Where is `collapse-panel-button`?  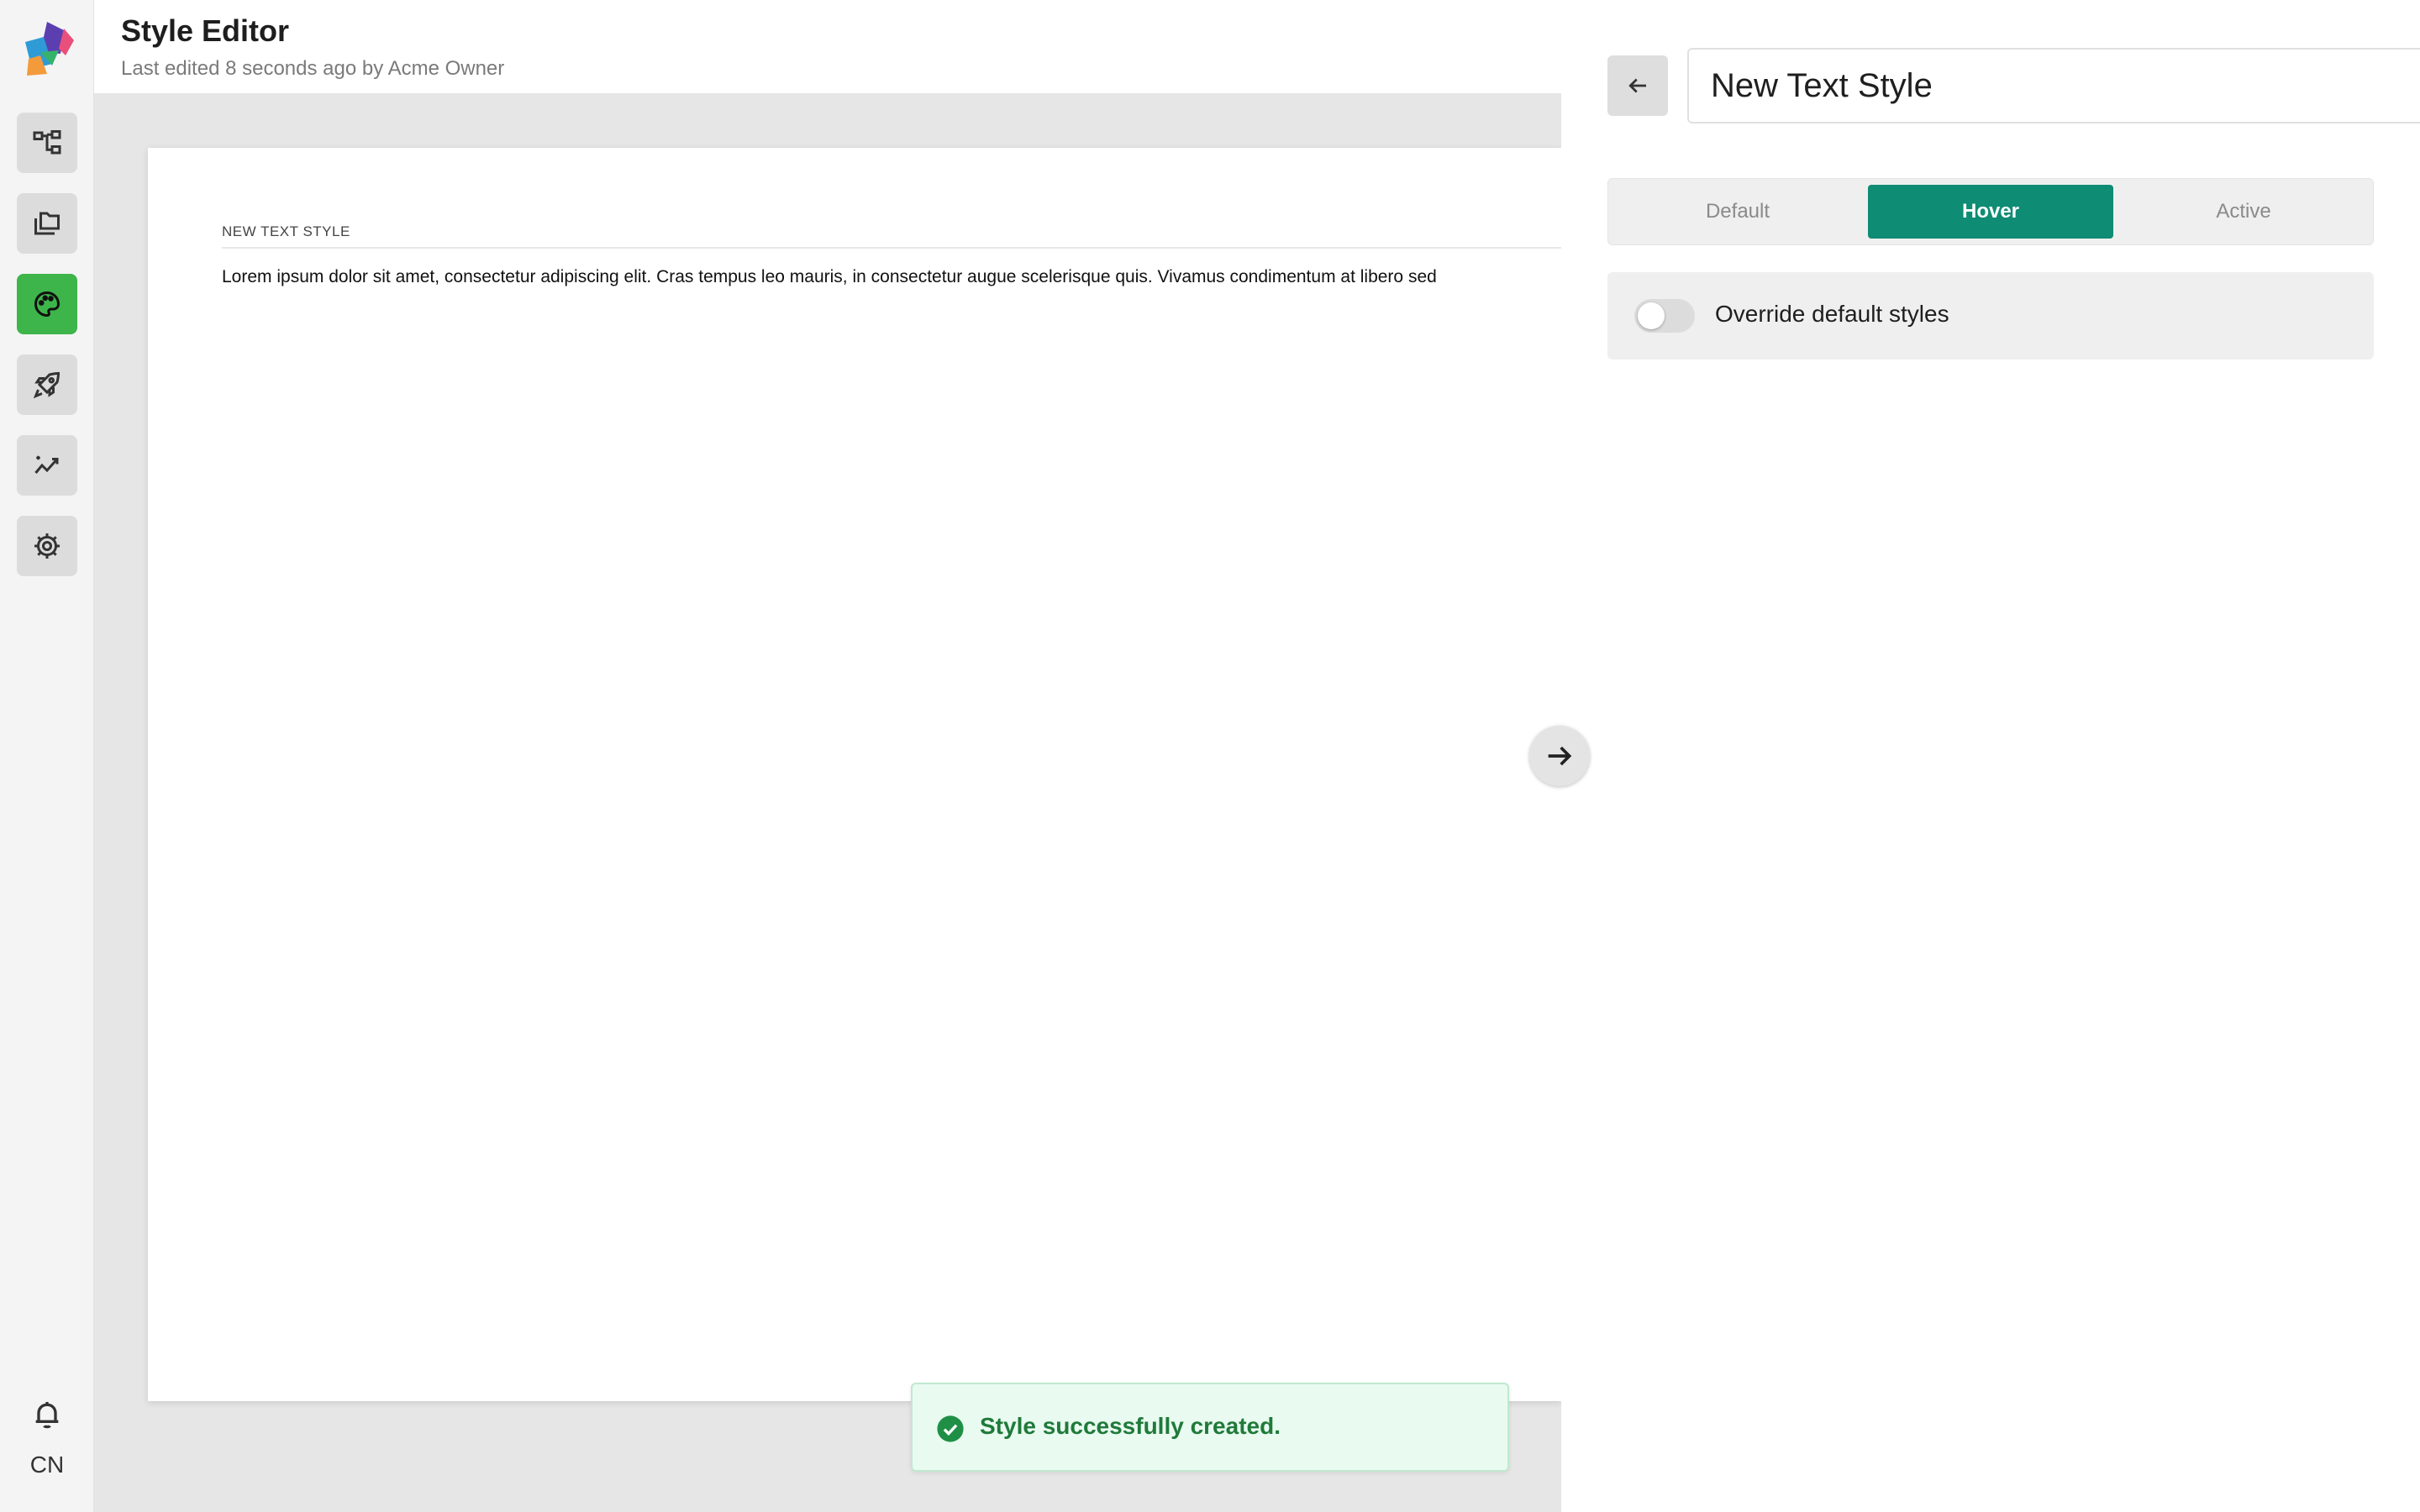
collapse-panel-button is located at coordinates (1559, 756).